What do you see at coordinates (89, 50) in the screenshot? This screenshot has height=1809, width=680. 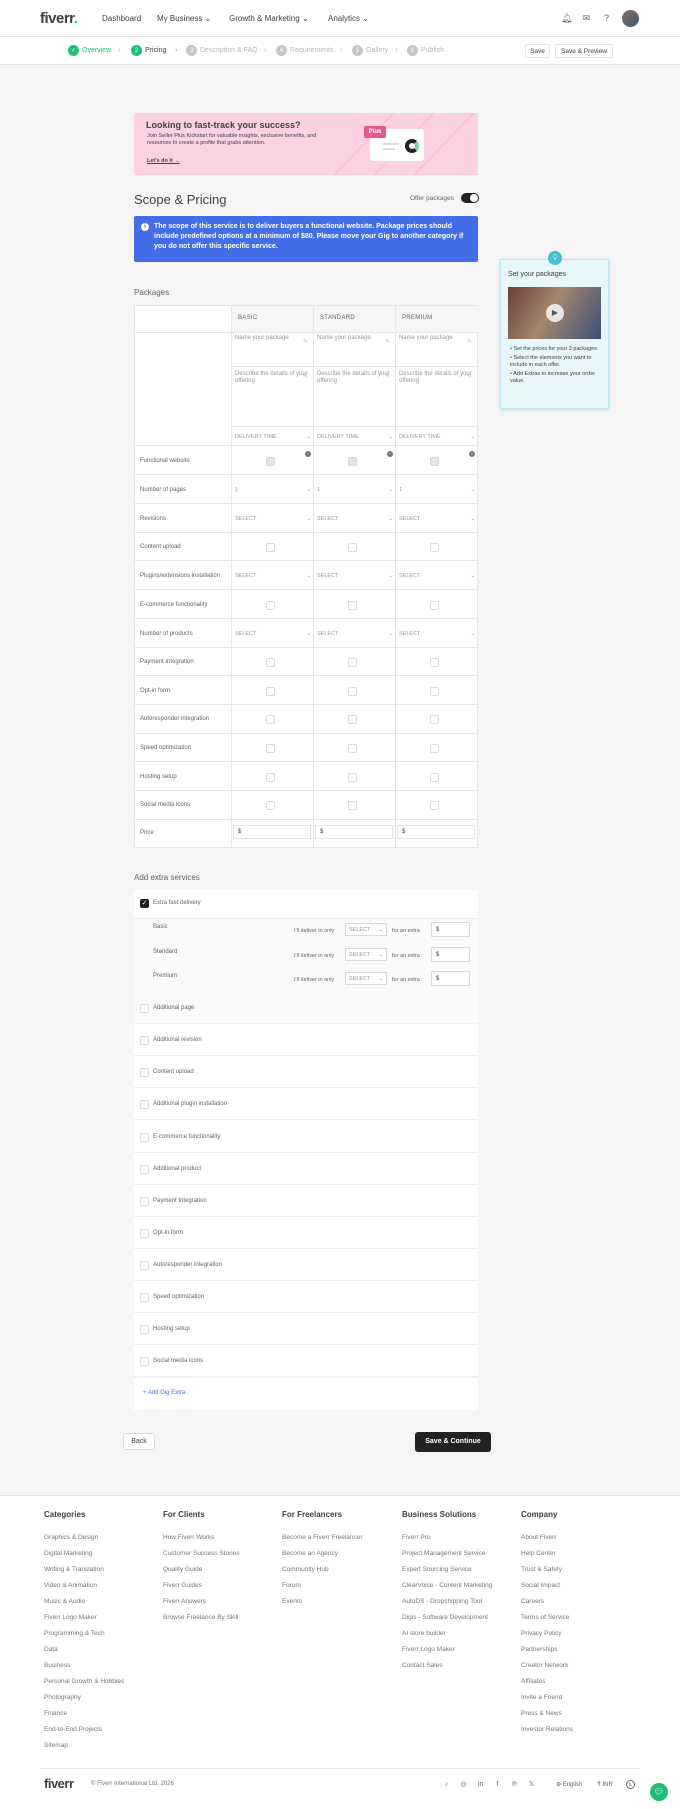 I see `step-overview: ✓ Overview` at bounding box center [89, 50].